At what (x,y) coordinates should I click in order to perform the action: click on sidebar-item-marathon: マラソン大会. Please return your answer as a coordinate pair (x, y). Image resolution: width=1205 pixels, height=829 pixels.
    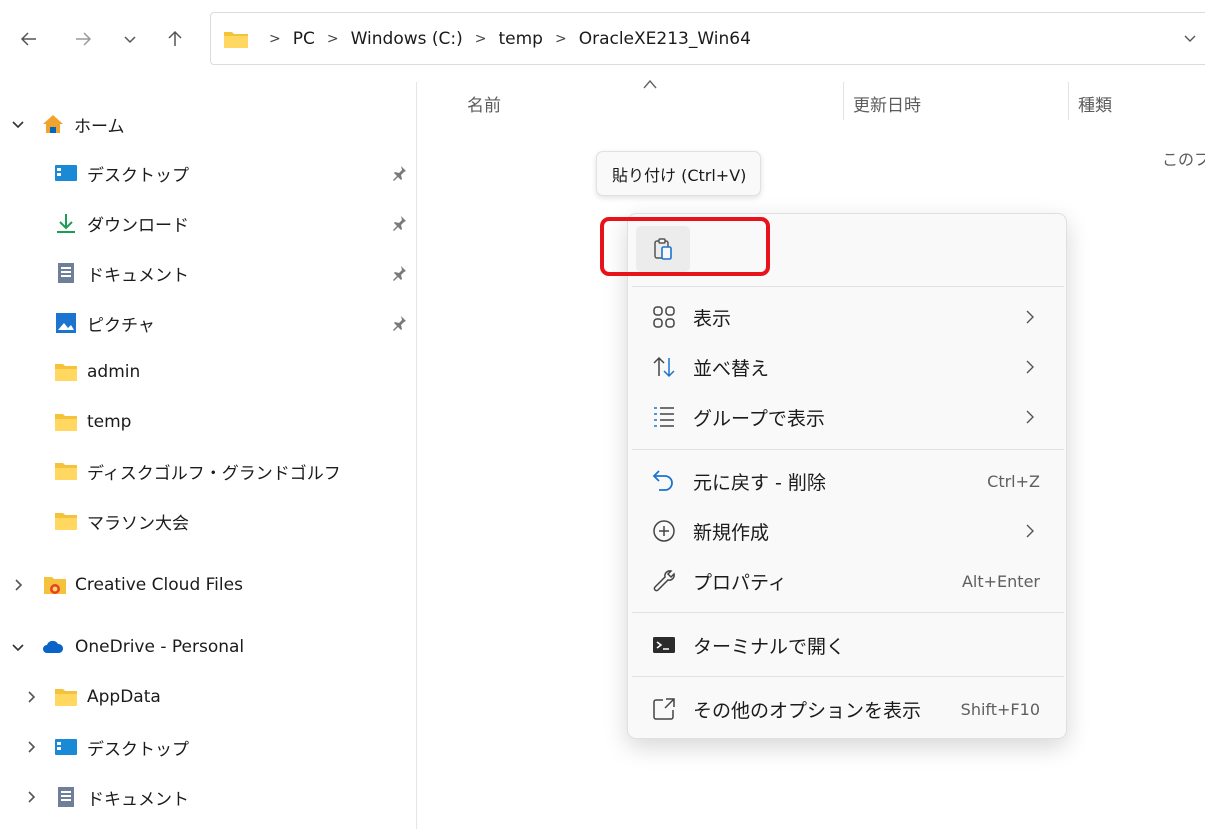
    Looking at the image, I should click on (208, 521).